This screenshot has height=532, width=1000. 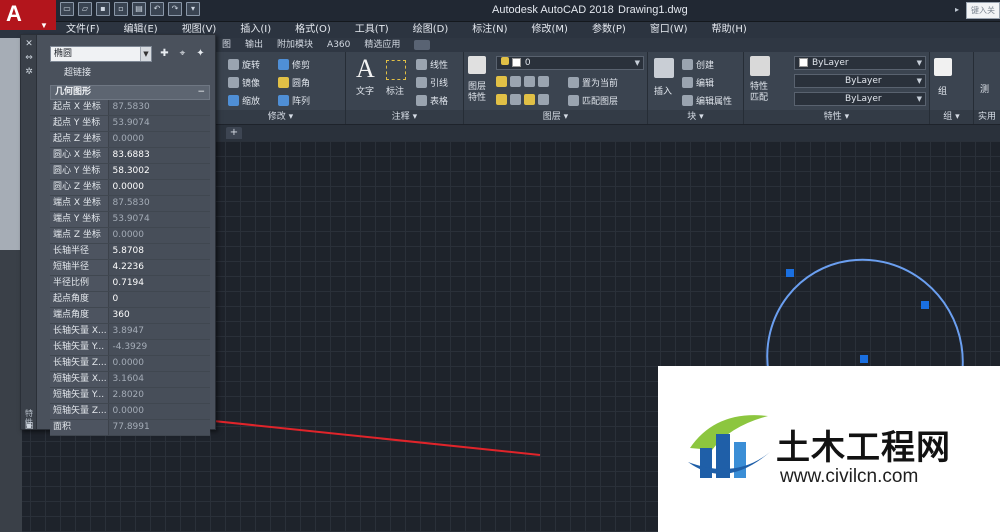 What do you see at coordinates (244, 64) in the screenshot?
I see `rotate-button: 旋转` at bounding box center [244, 64].